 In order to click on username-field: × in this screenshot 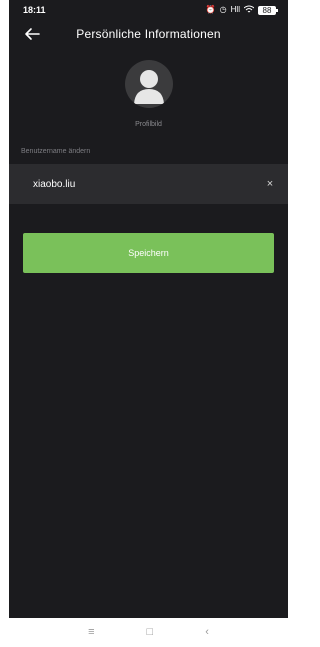, I will do `click(148, 184)`.